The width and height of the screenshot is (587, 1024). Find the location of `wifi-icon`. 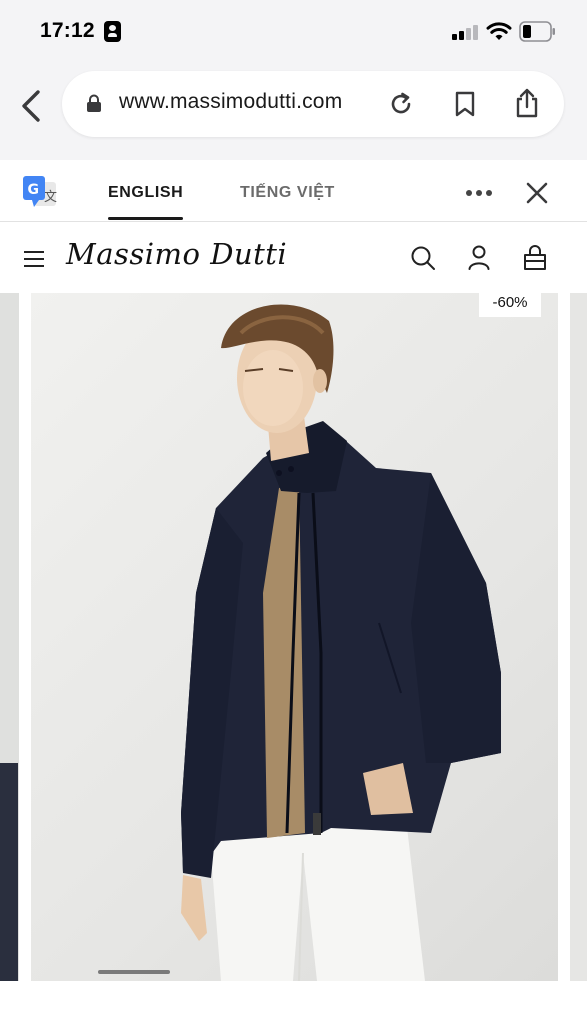

wifi-icon is located at coordinates (499, 31).